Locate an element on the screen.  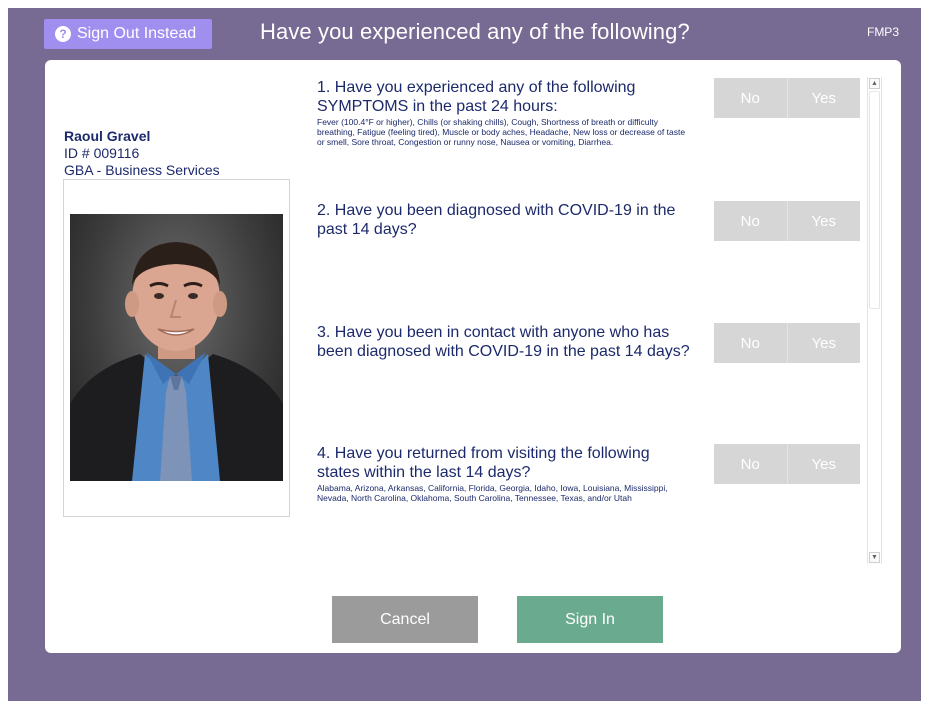
question-3-no-button: No is located at coordinates (750, 343).